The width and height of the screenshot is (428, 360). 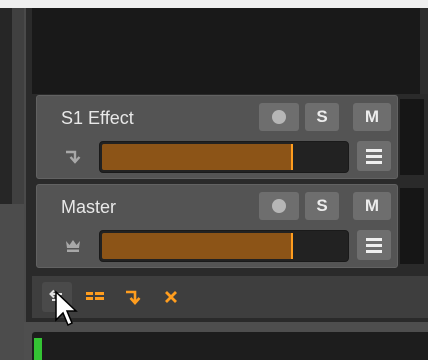 I want to click on mouse-cursor-icon, so click(x=66, y=310).